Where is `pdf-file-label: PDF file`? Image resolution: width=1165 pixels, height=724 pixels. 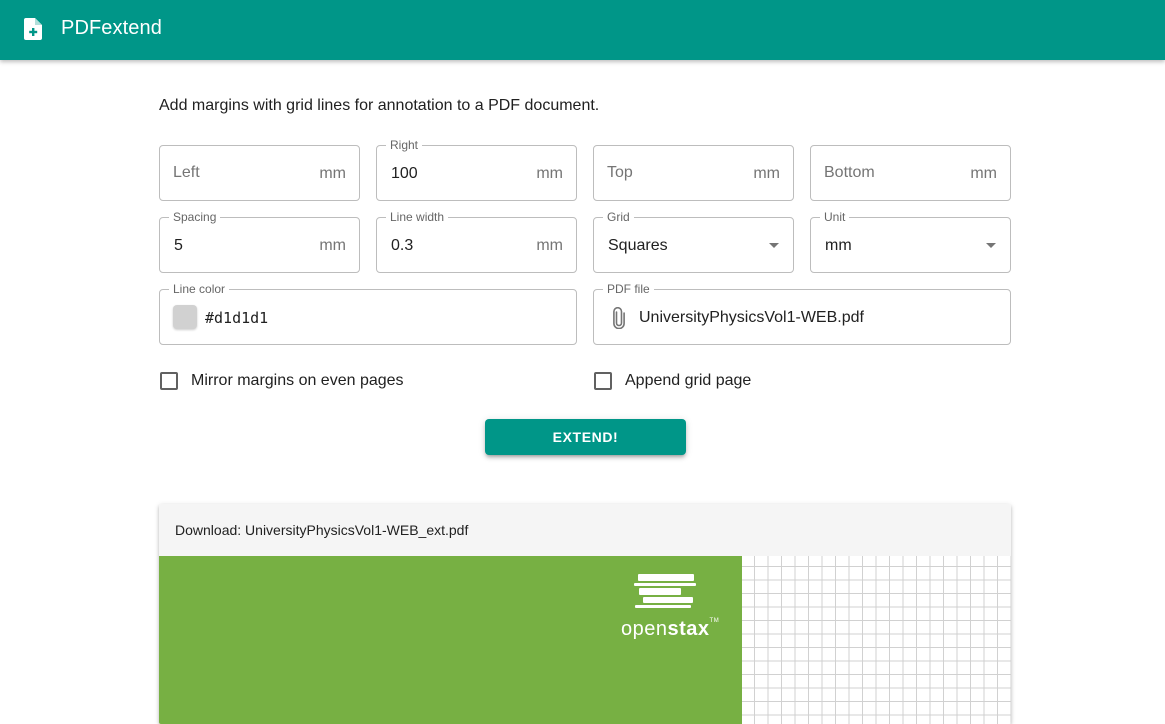 pdf-file-label: PDF file is located at coordinates (628, 289).